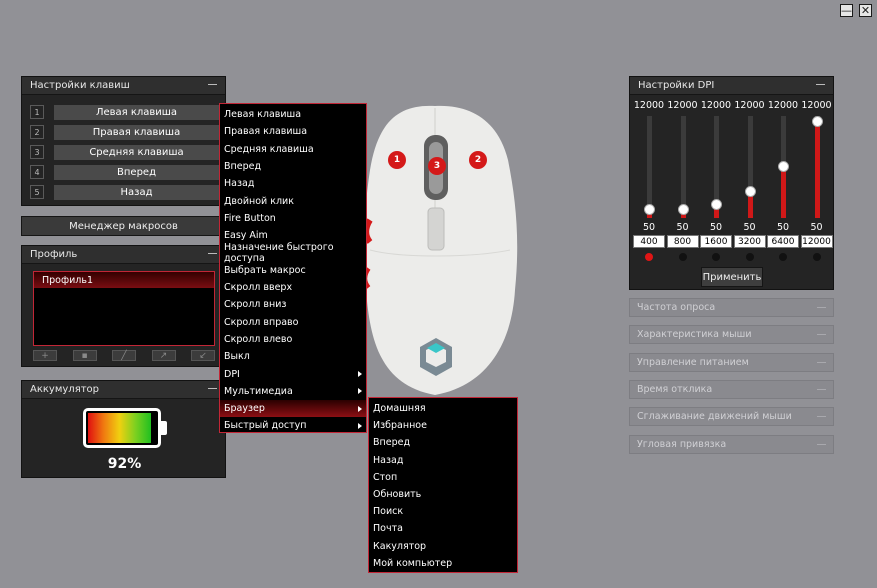 This screenshot has width=877, height=588. I want to click on key-assign-button-5: Назад, so click(136, 192).